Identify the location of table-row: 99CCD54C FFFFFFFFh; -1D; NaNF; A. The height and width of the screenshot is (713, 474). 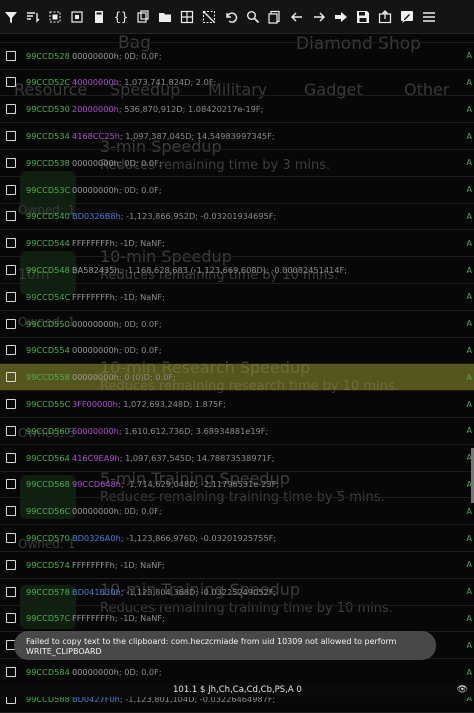
(237, 297).